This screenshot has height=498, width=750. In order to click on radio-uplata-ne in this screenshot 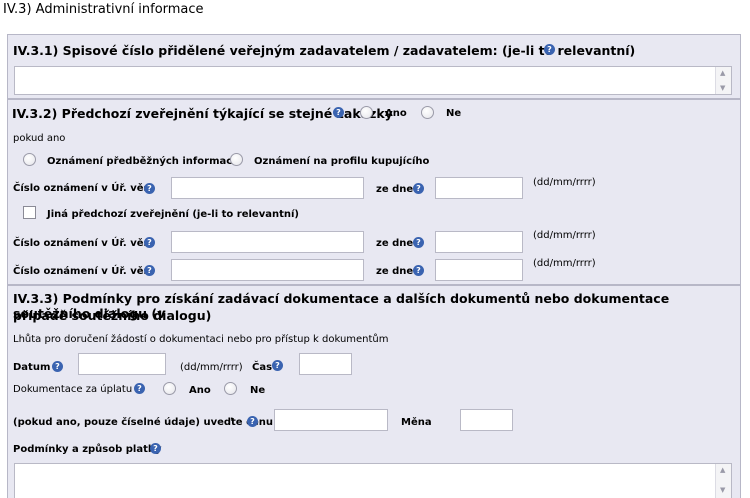, I will do `click(230, 388)`.